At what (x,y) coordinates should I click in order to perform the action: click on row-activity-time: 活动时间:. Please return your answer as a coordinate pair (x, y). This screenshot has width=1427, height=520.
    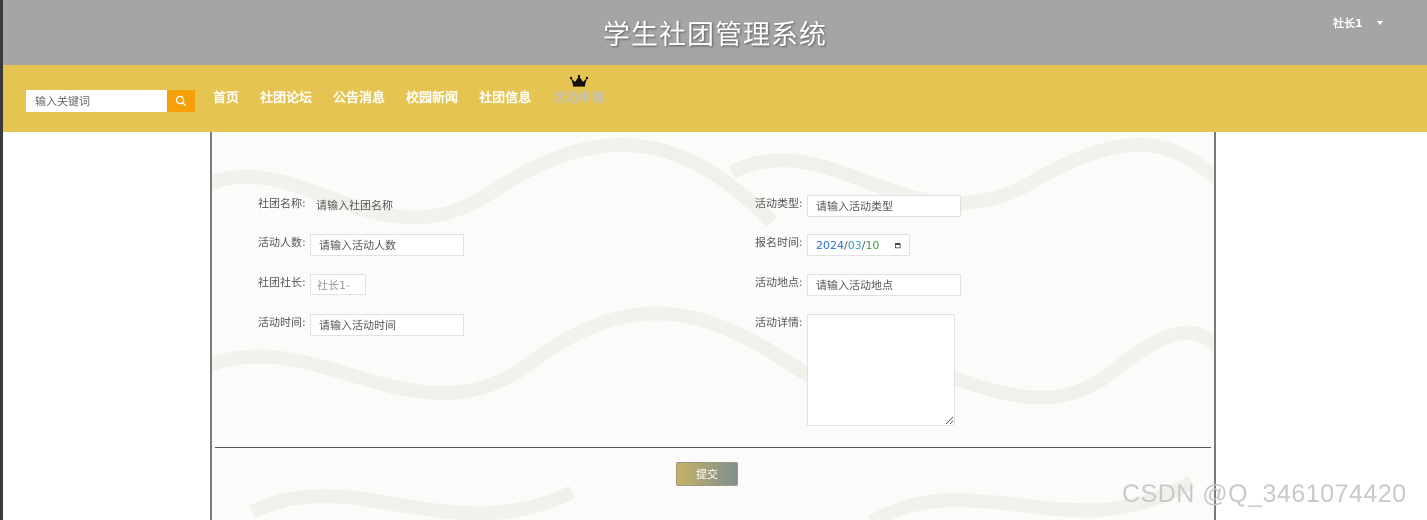
    Looking at the image, I should click on (361, 325).